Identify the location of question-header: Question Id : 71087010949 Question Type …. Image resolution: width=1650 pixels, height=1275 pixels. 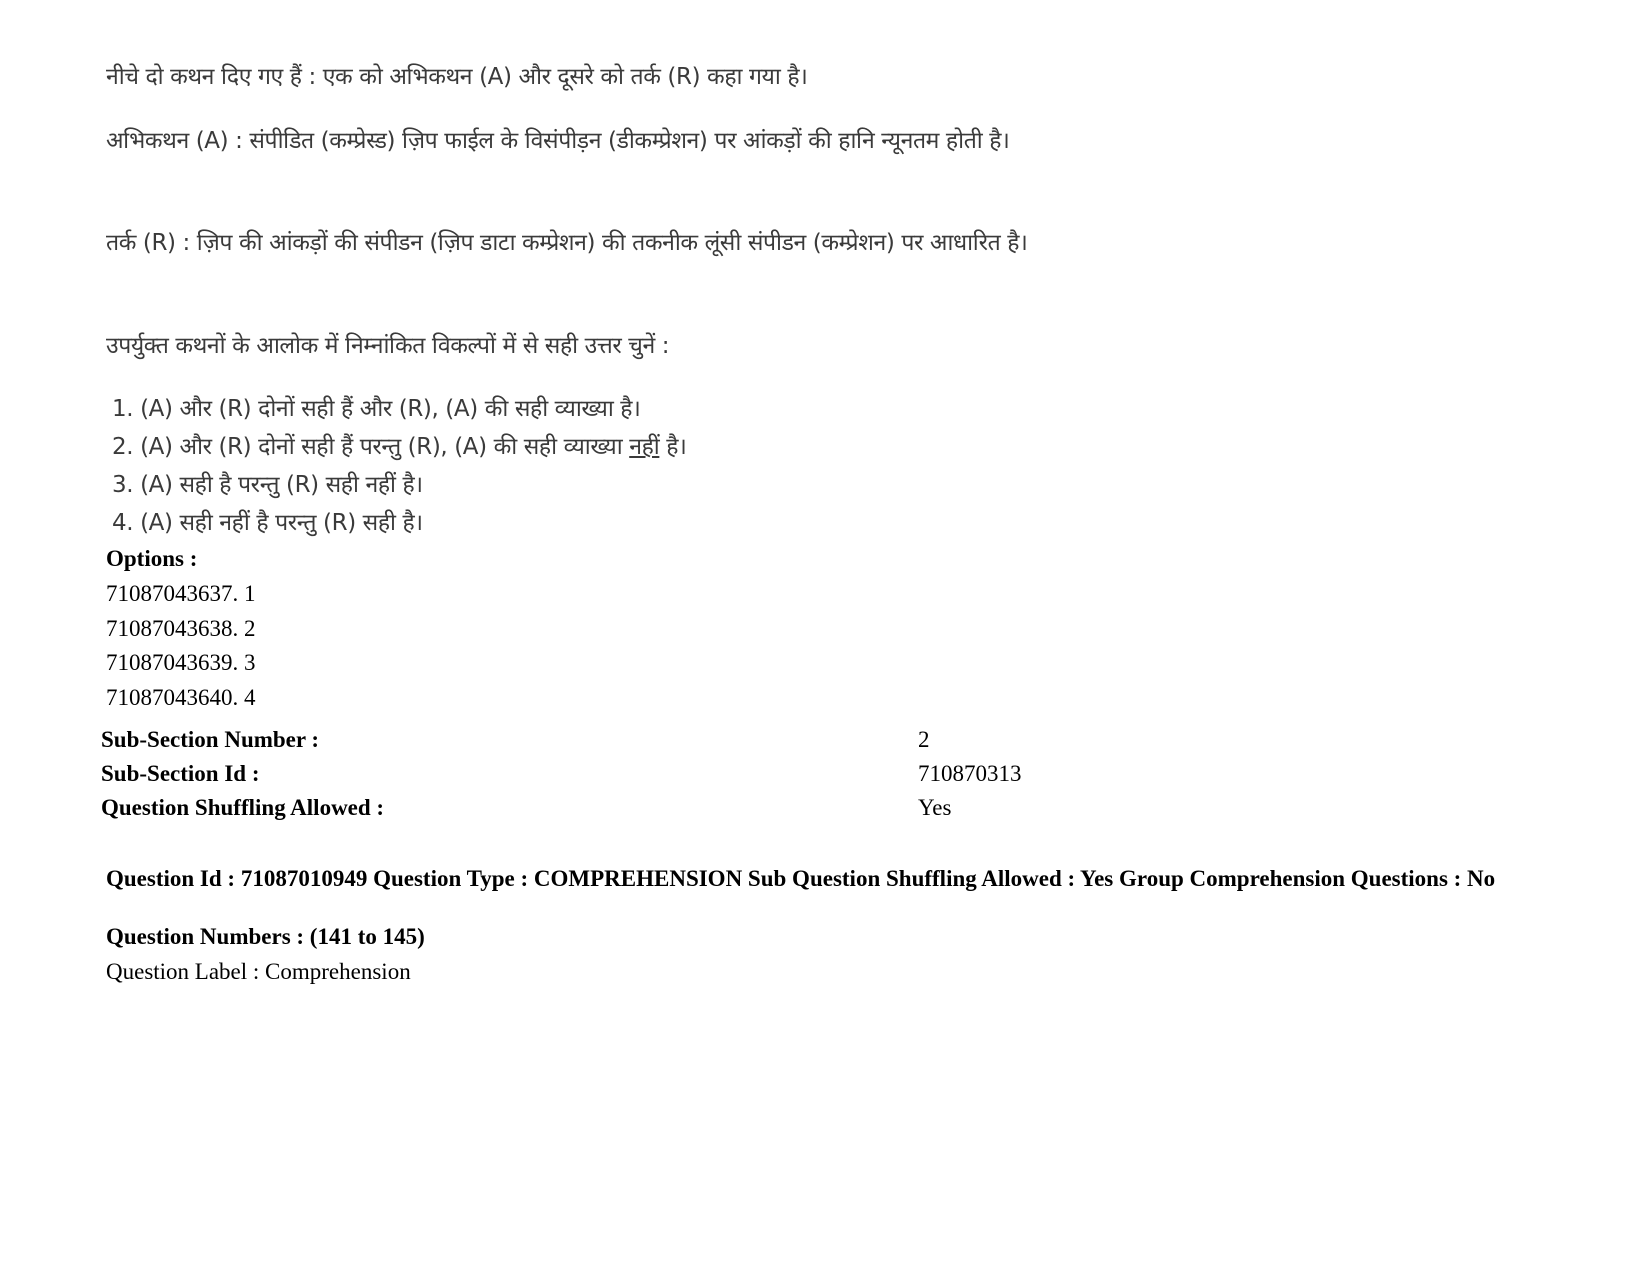
(801, 878).